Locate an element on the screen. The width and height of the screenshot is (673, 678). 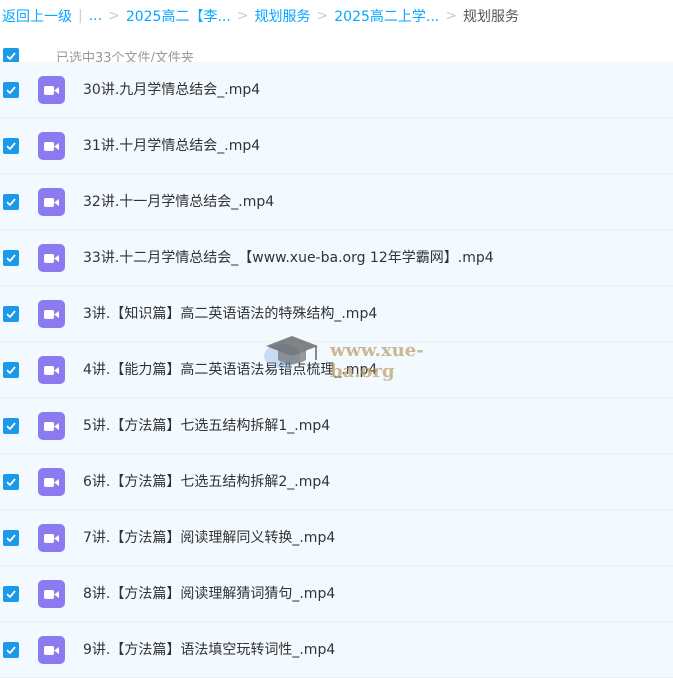
breadcrumb-current: 规划服务 is located at coordinates (490, 17).